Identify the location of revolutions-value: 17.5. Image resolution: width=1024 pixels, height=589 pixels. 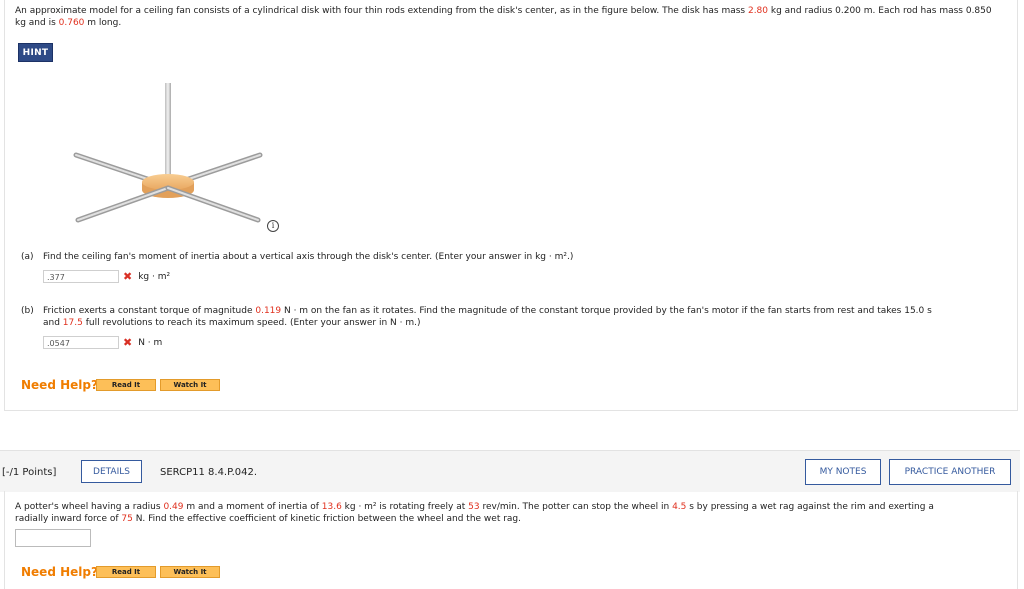
(72, 323).